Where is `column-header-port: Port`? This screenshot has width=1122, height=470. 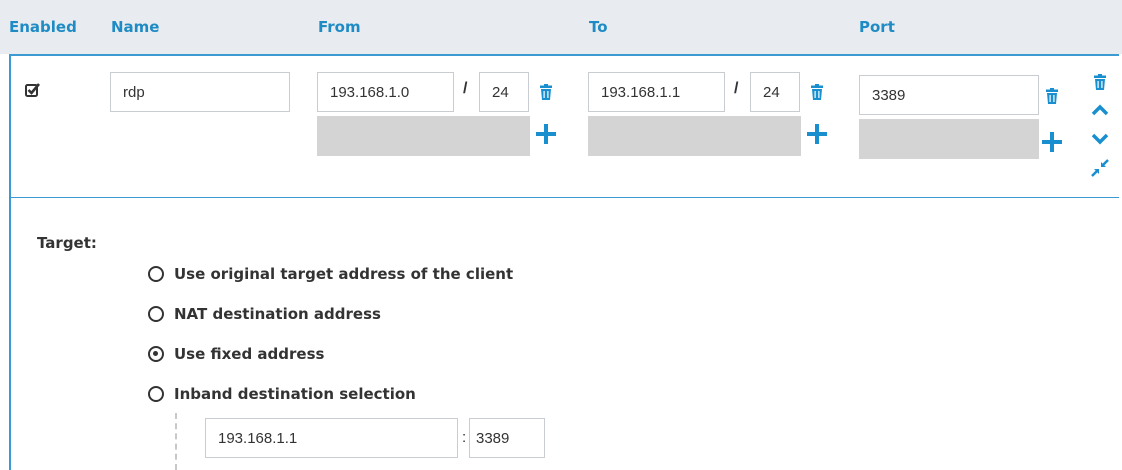 column-header-port: Port is located at coordinates (877, 27).